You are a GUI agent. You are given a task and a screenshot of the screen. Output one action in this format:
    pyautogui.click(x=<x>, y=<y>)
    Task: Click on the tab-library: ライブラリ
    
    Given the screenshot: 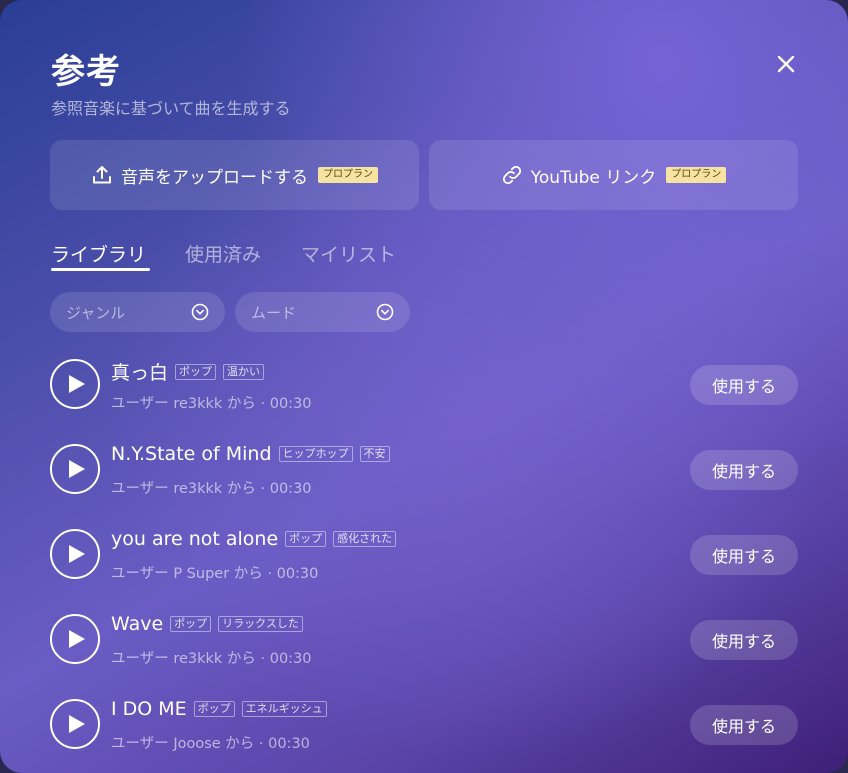 What is the action you would take?
    pyautogui.click(x=98, y=253)
    